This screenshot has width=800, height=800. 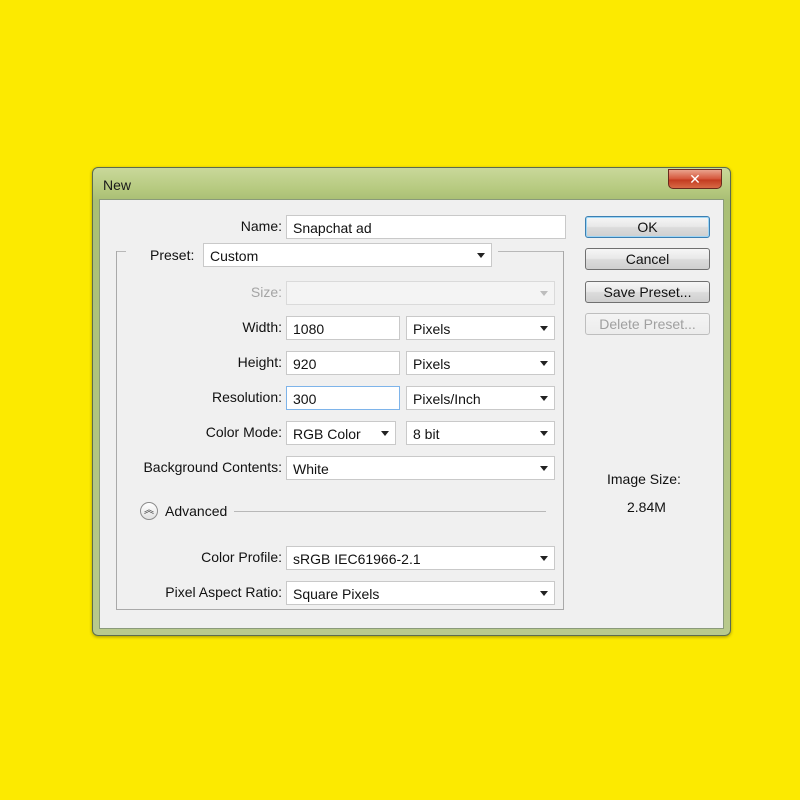 What do you see at coordinates (480, 328) in the screenshot?
I see `width-unit-select: Pixels` at bounding box center [480, 328].